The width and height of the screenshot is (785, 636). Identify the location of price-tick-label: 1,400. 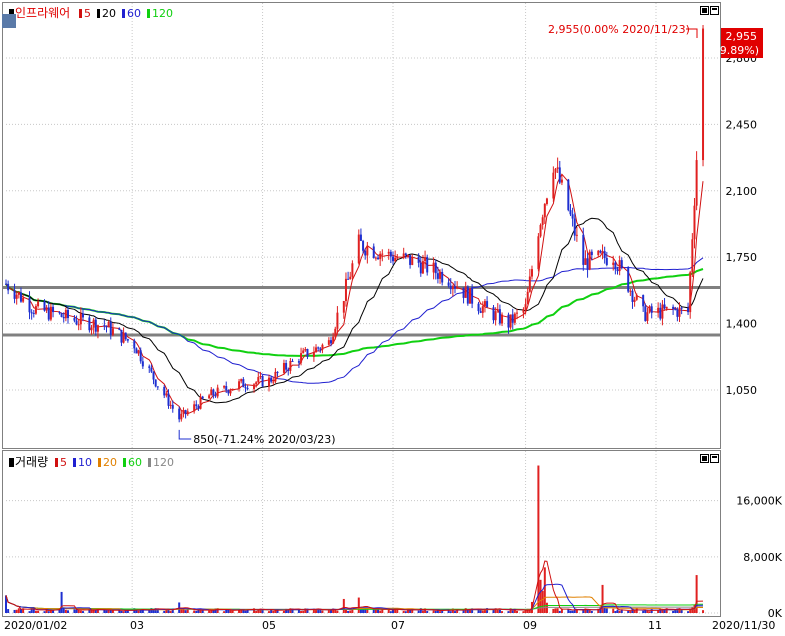
(742, 324).